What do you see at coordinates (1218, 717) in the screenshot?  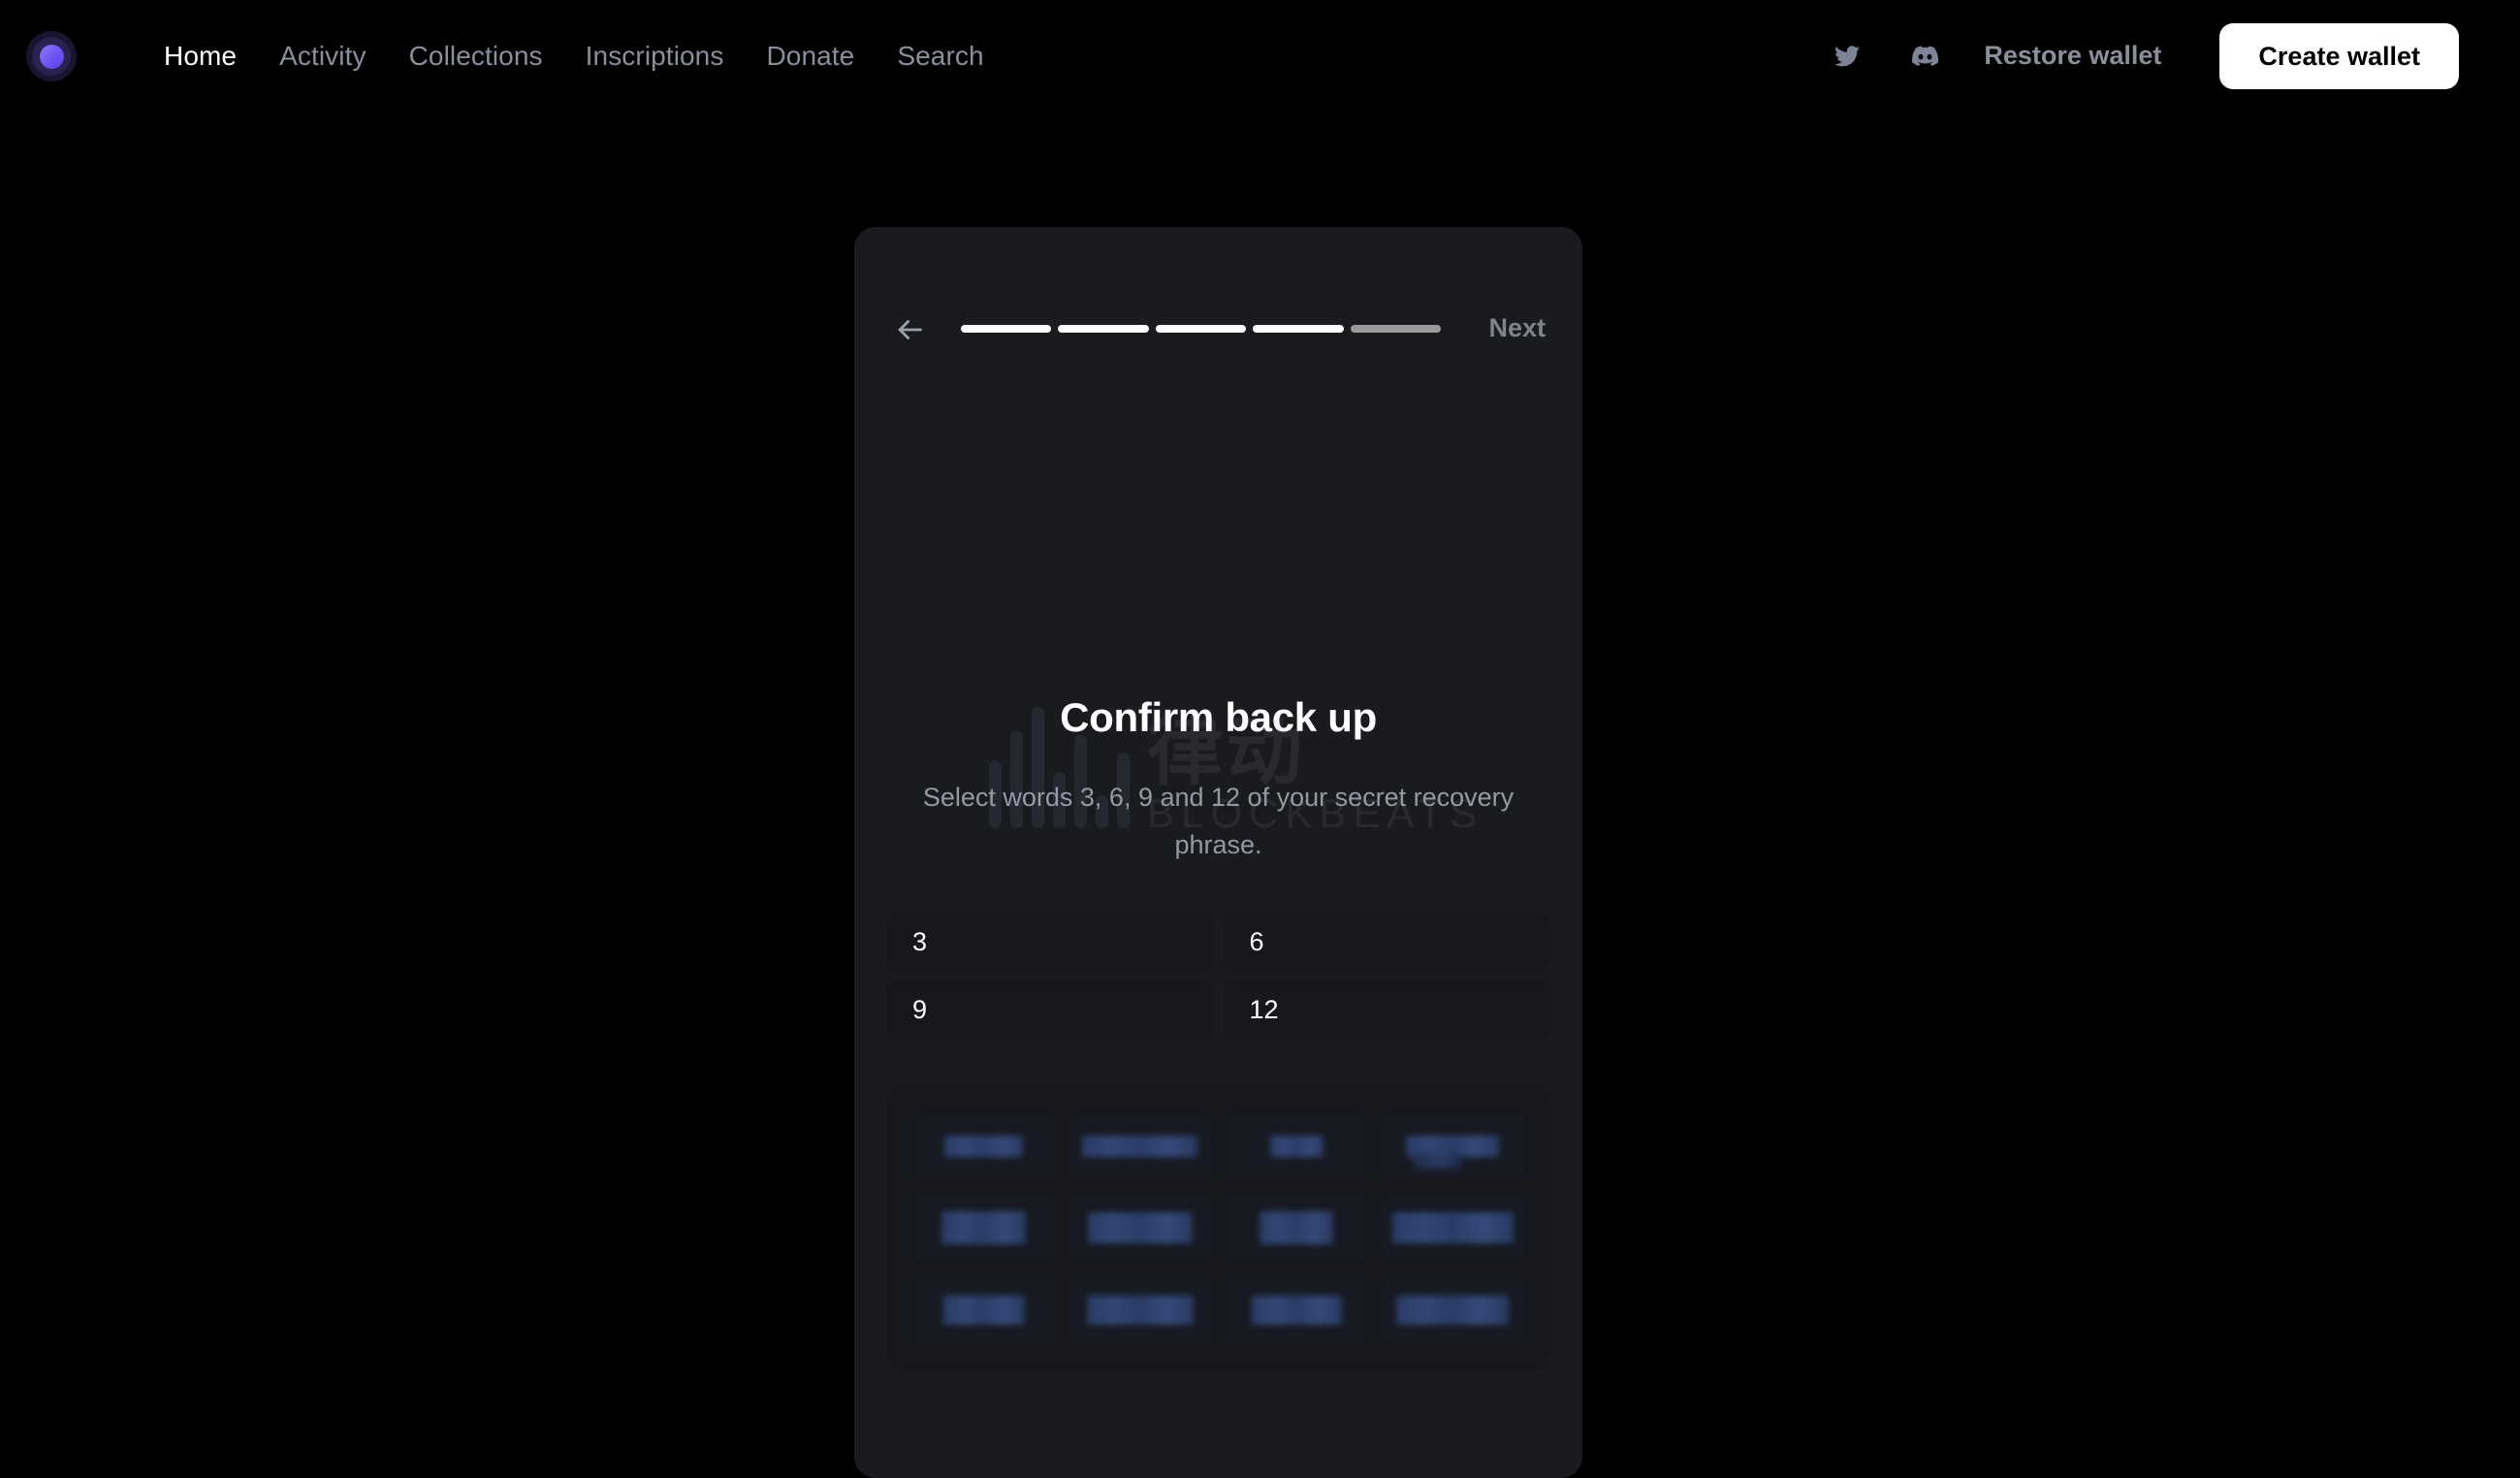 I see `page-title: Confirm back up` at bounding box center [1218, 717].